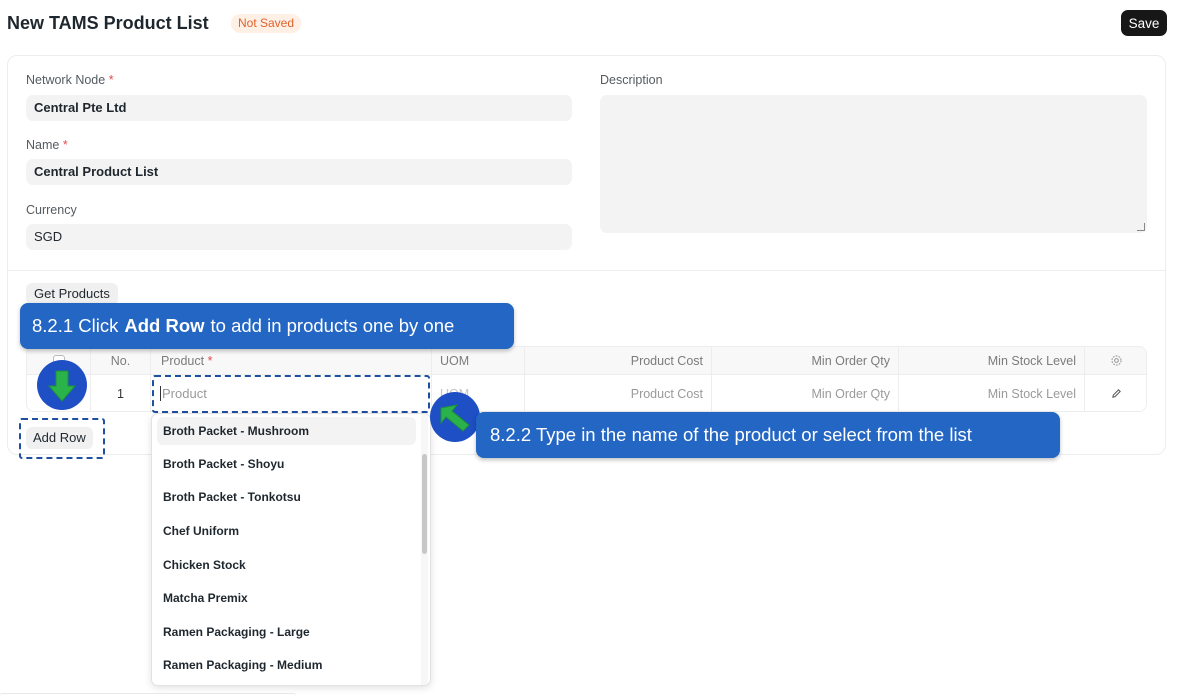  I want to click on pencil-icon, so click(1116, 393).